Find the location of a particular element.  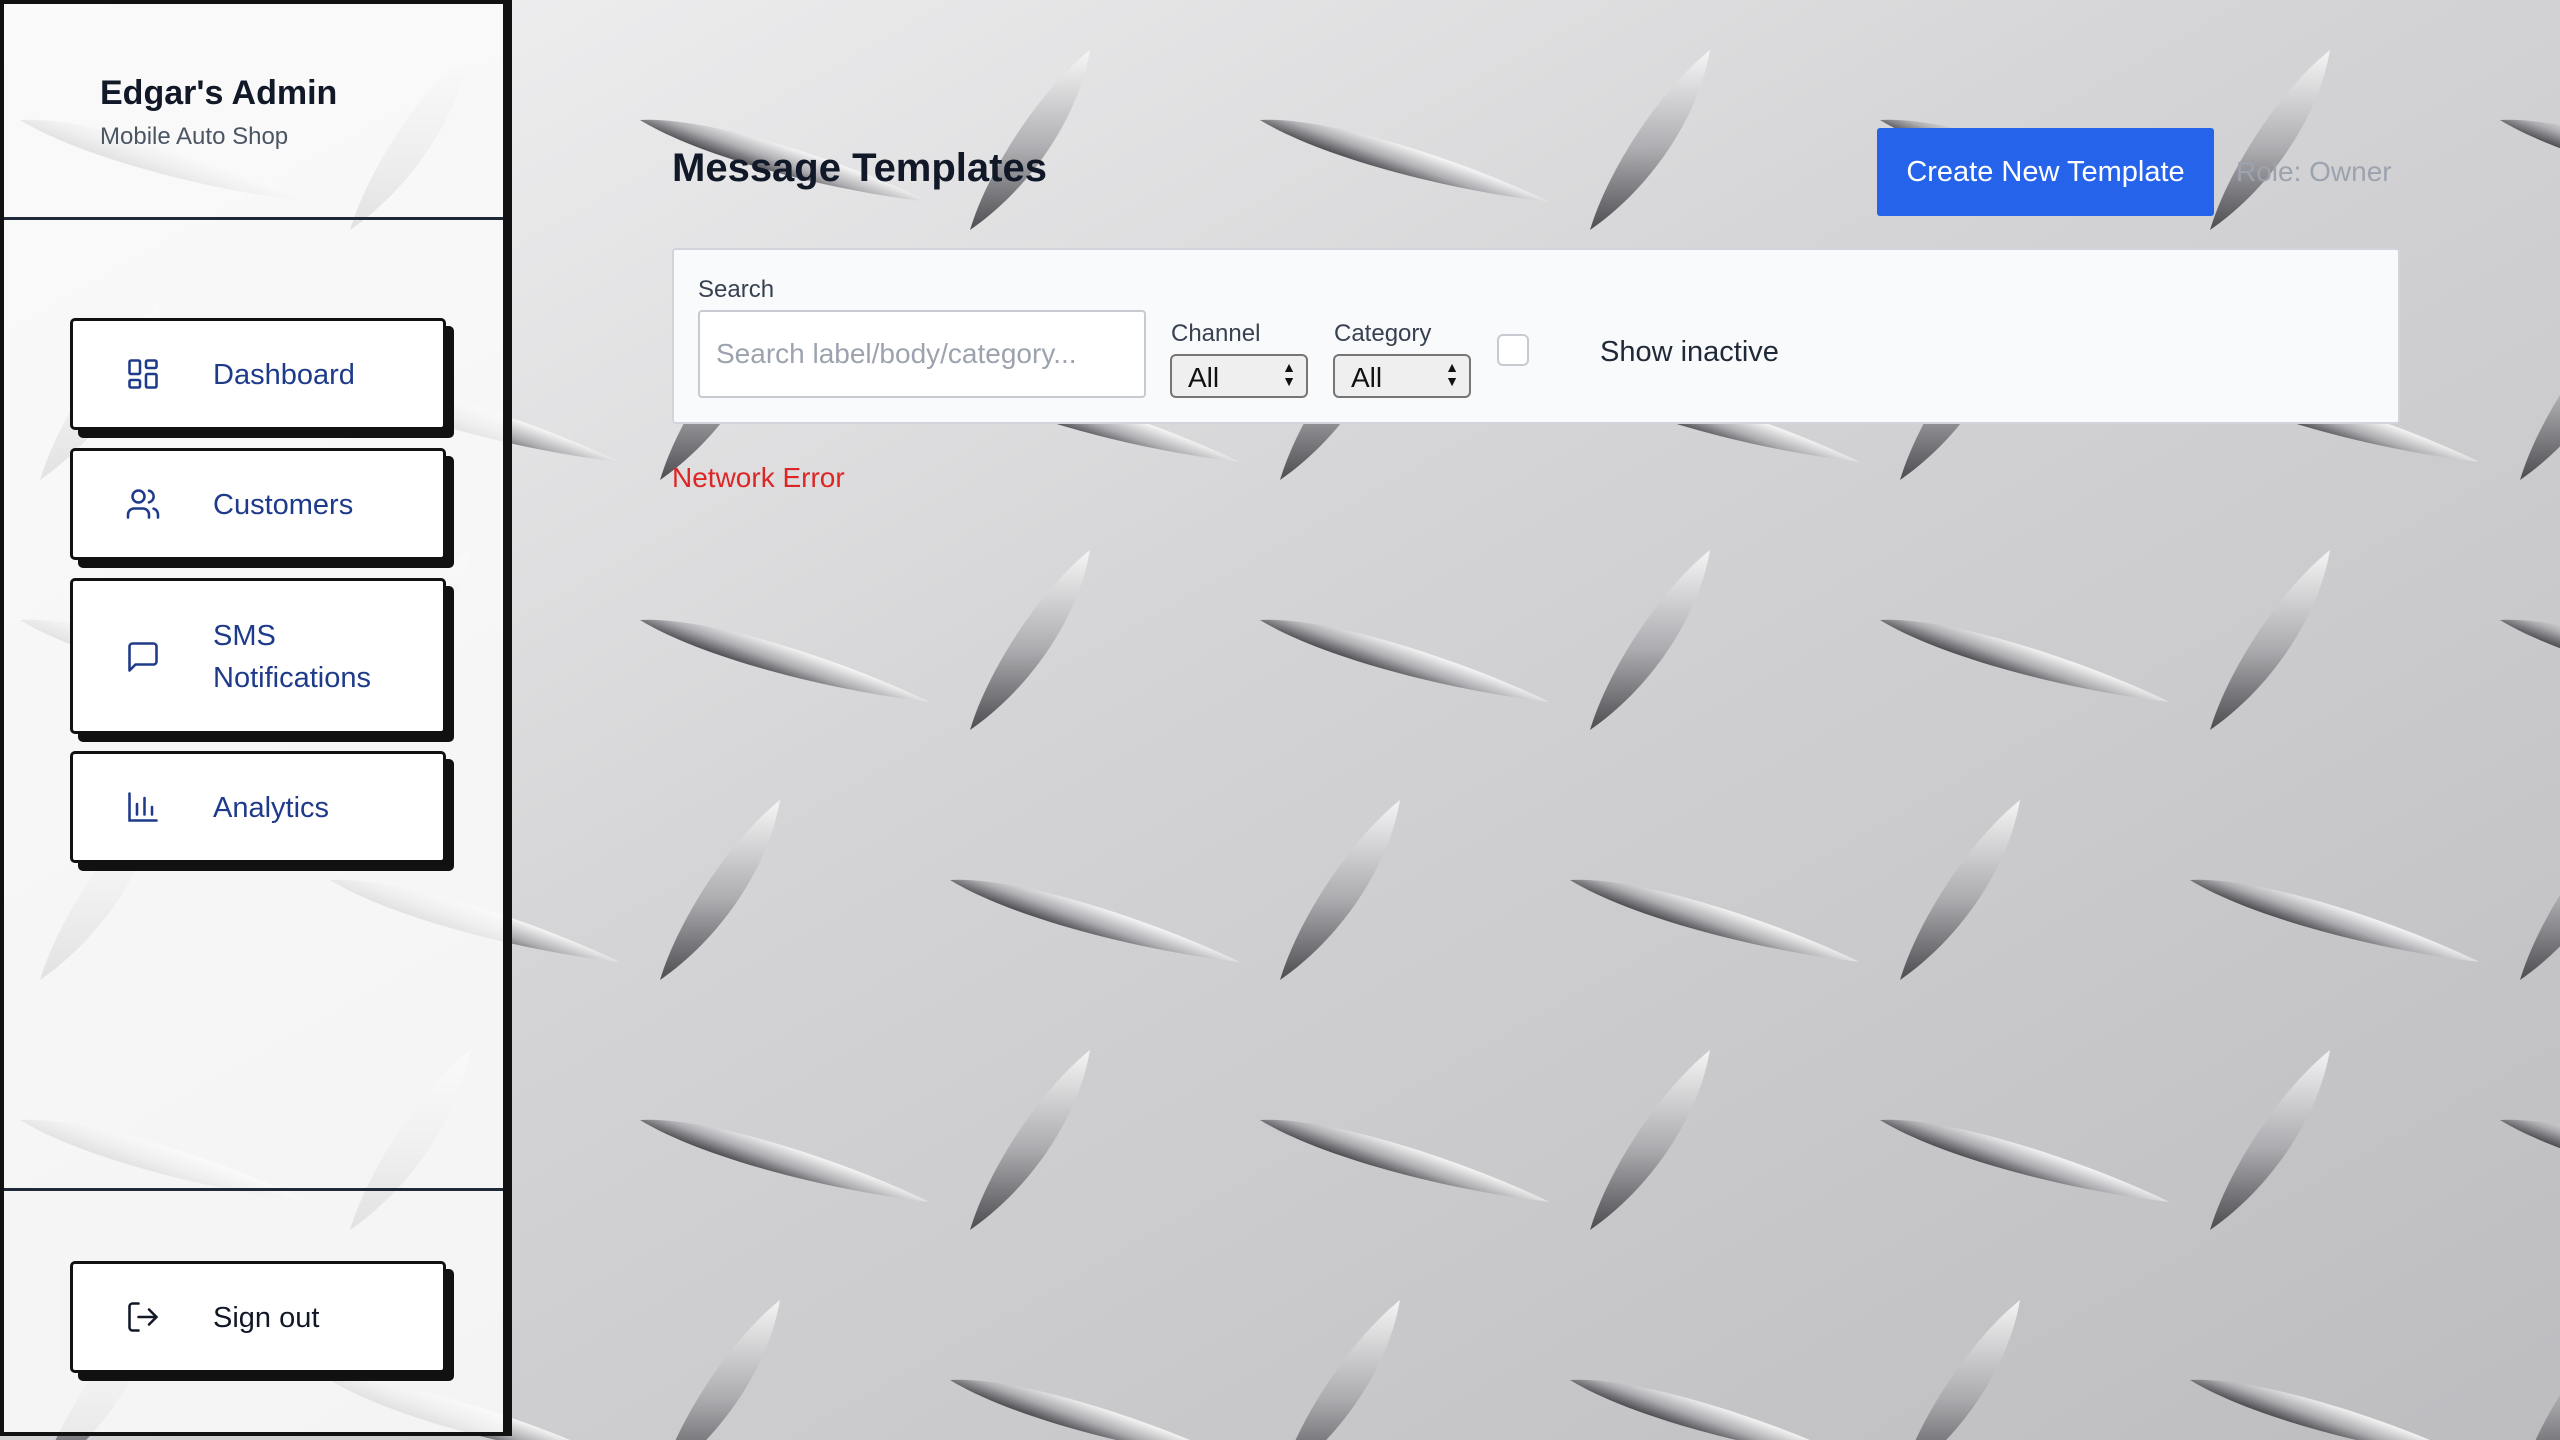

search-label: Search is located at coordinates (736, 289).